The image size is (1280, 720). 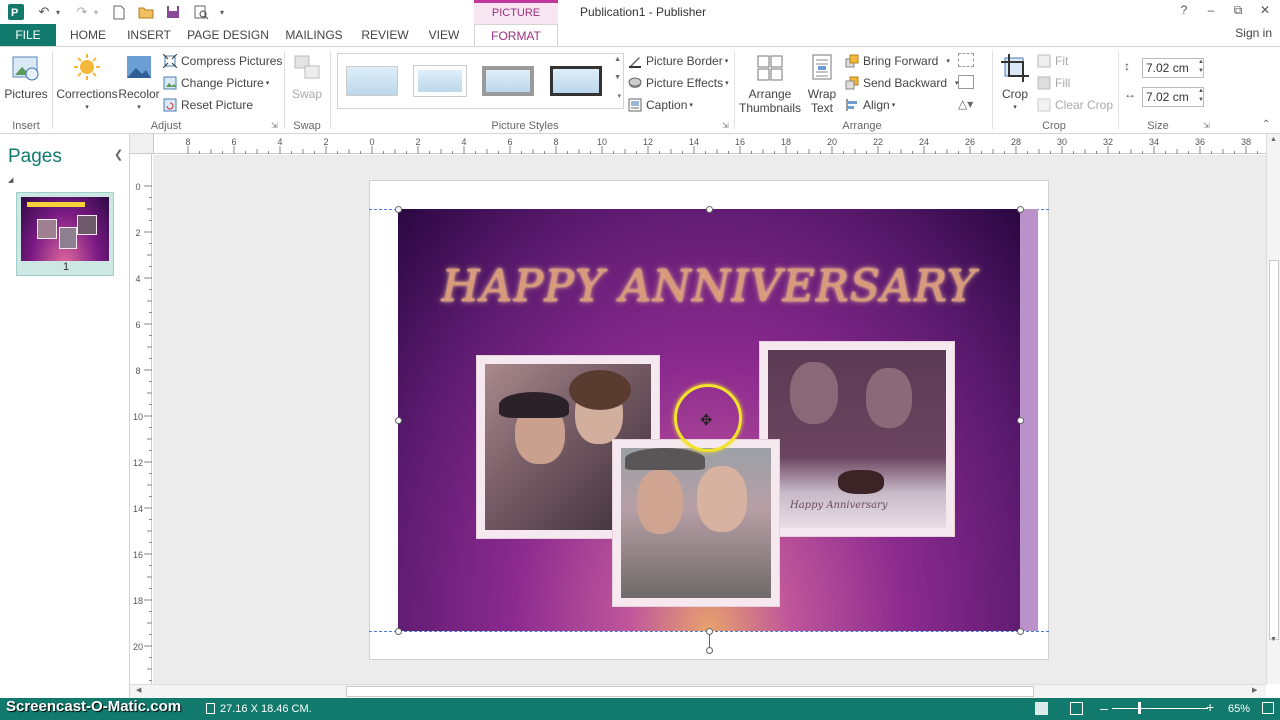 What do you see at coordinates (1015, 84) in the screenshot?
I see `crop-button: Crop ▾` at bounding box center [1015, 84].